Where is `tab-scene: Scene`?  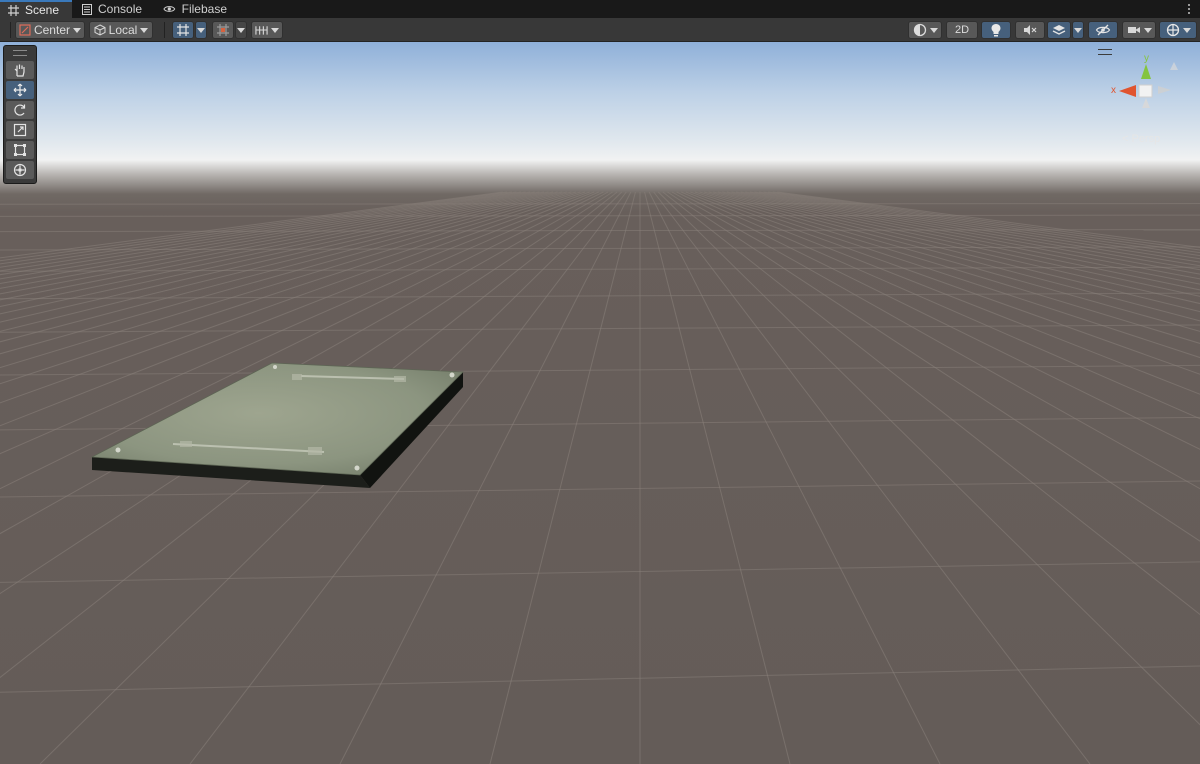 tab-scene: Scene is located at coordinates (36, 9).